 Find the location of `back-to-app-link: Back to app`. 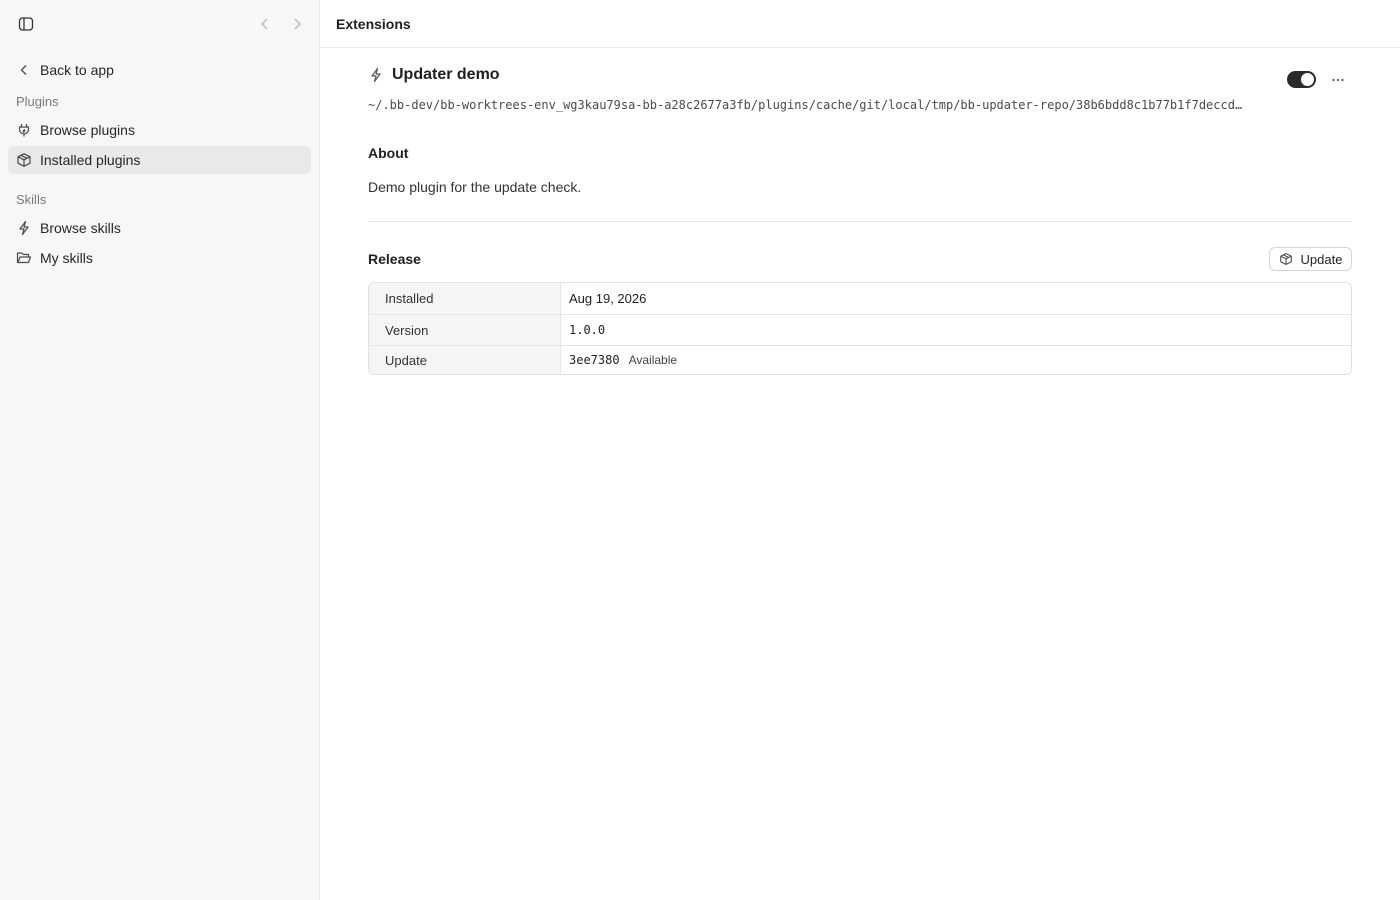

back-to-app-link: Back to app is located at coordinates (159, 70).